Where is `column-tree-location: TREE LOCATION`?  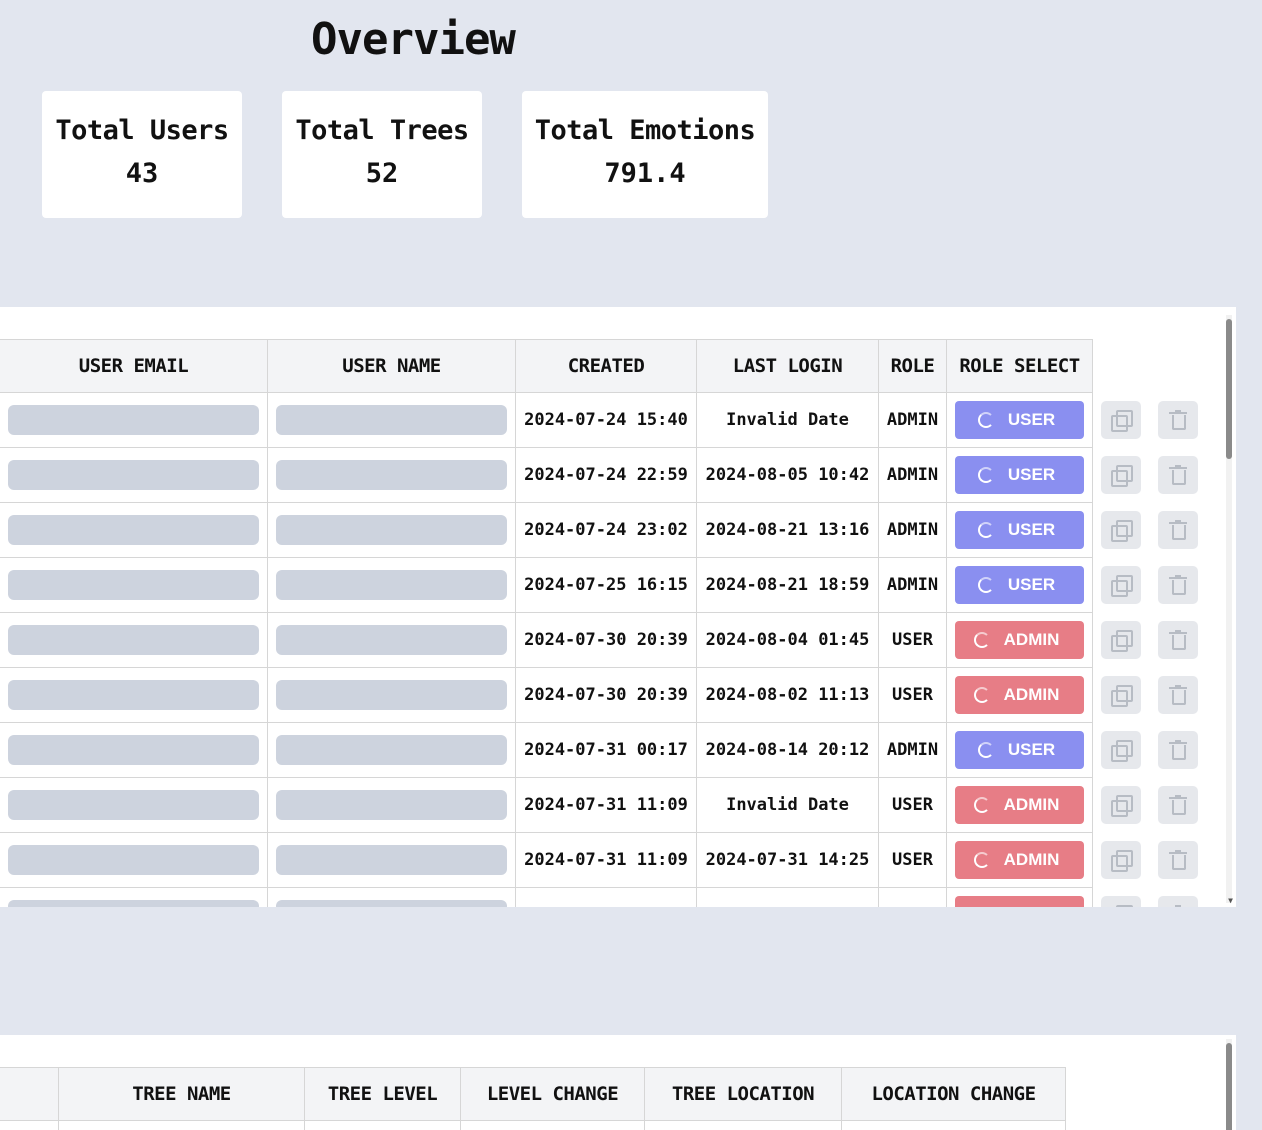
column-tree-location: TREE LOCATION is located at coordinates (743, 1094).